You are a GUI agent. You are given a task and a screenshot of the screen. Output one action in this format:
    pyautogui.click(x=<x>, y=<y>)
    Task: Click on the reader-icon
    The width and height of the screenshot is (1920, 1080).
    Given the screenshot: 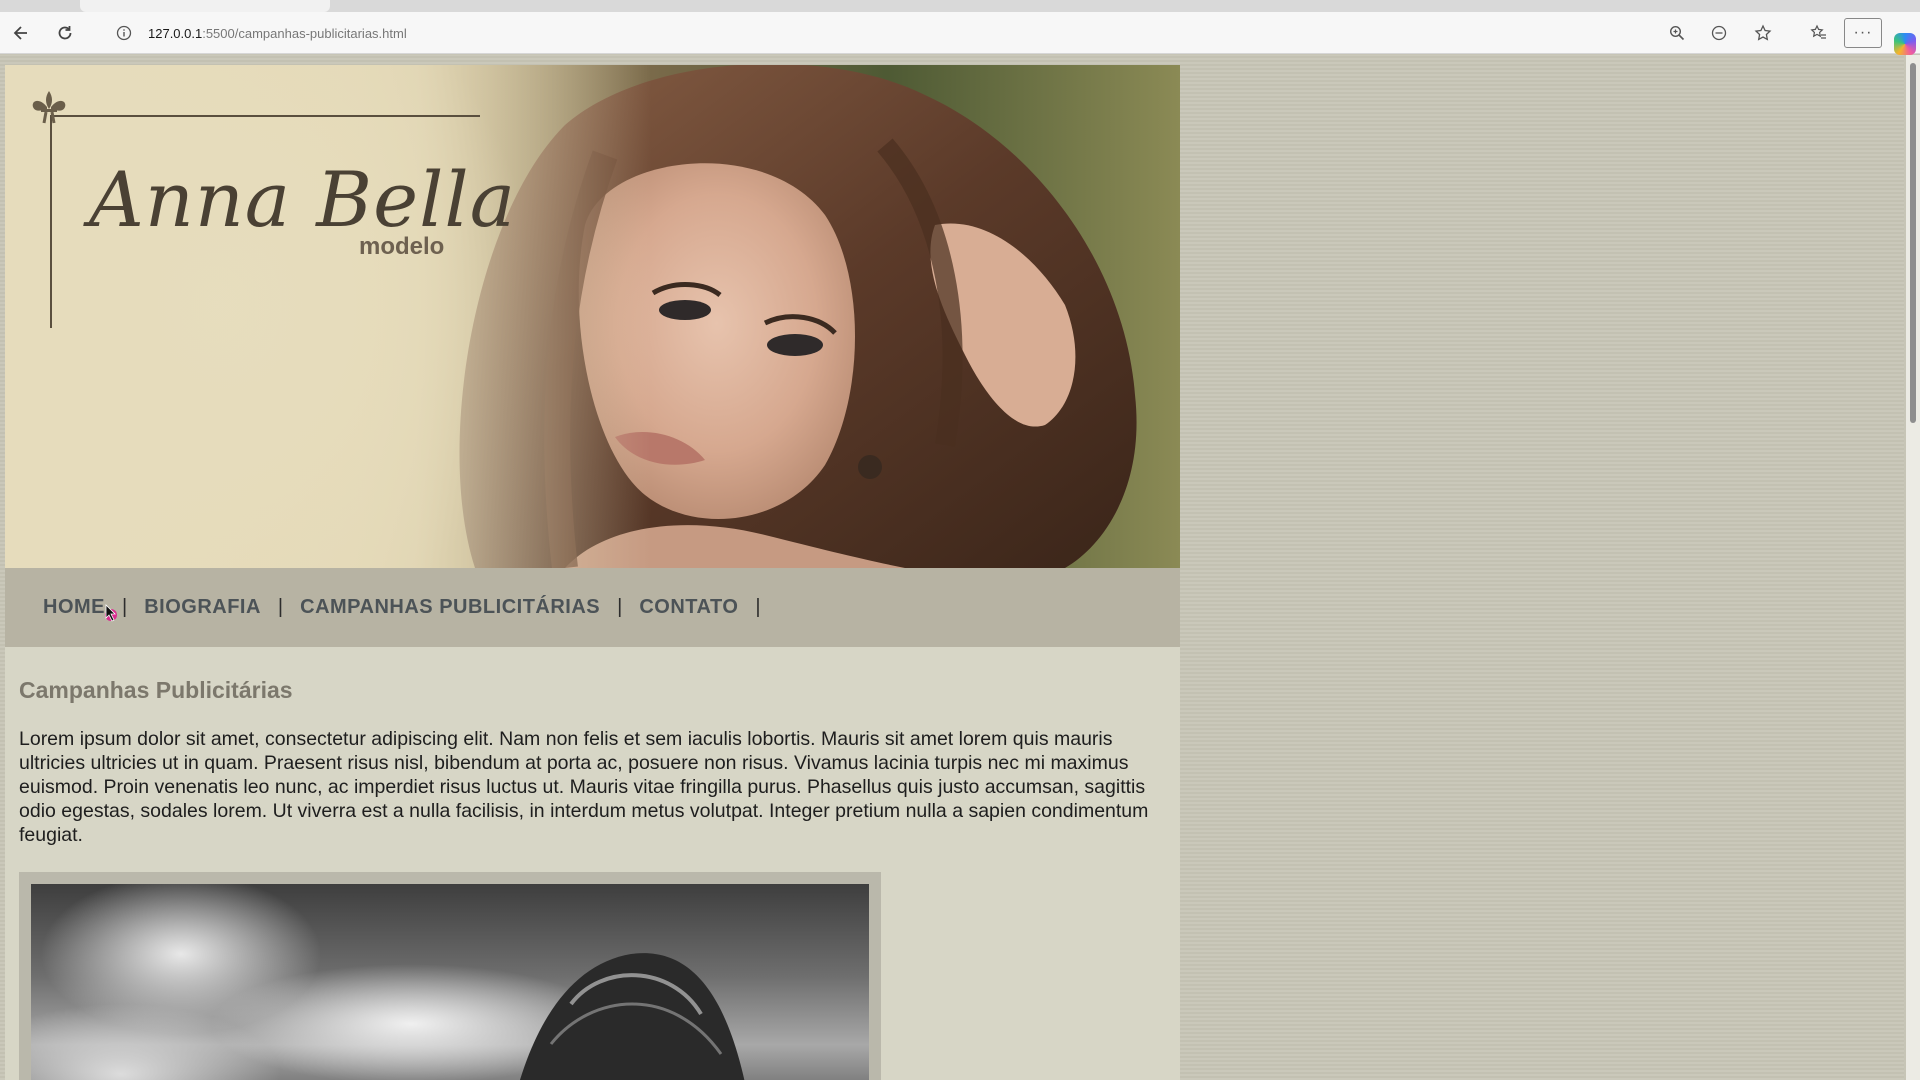 What is the action you would take?
    pyautogui.click(x=1719, y=33)
    